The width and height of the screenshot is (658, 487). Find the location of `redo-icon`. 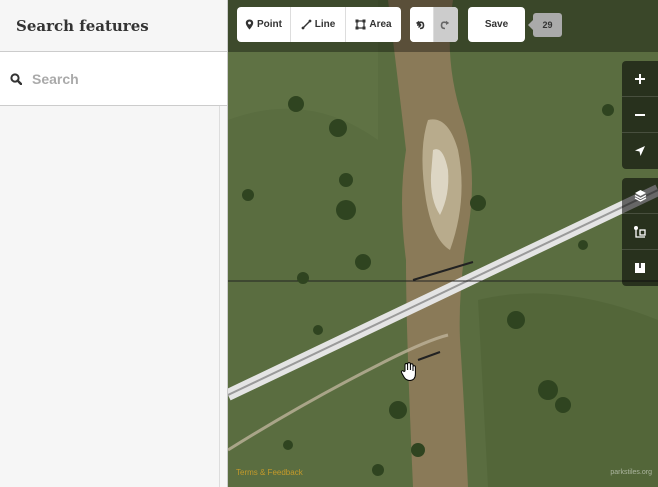

redo-icon is located at coordinates (445, 25).